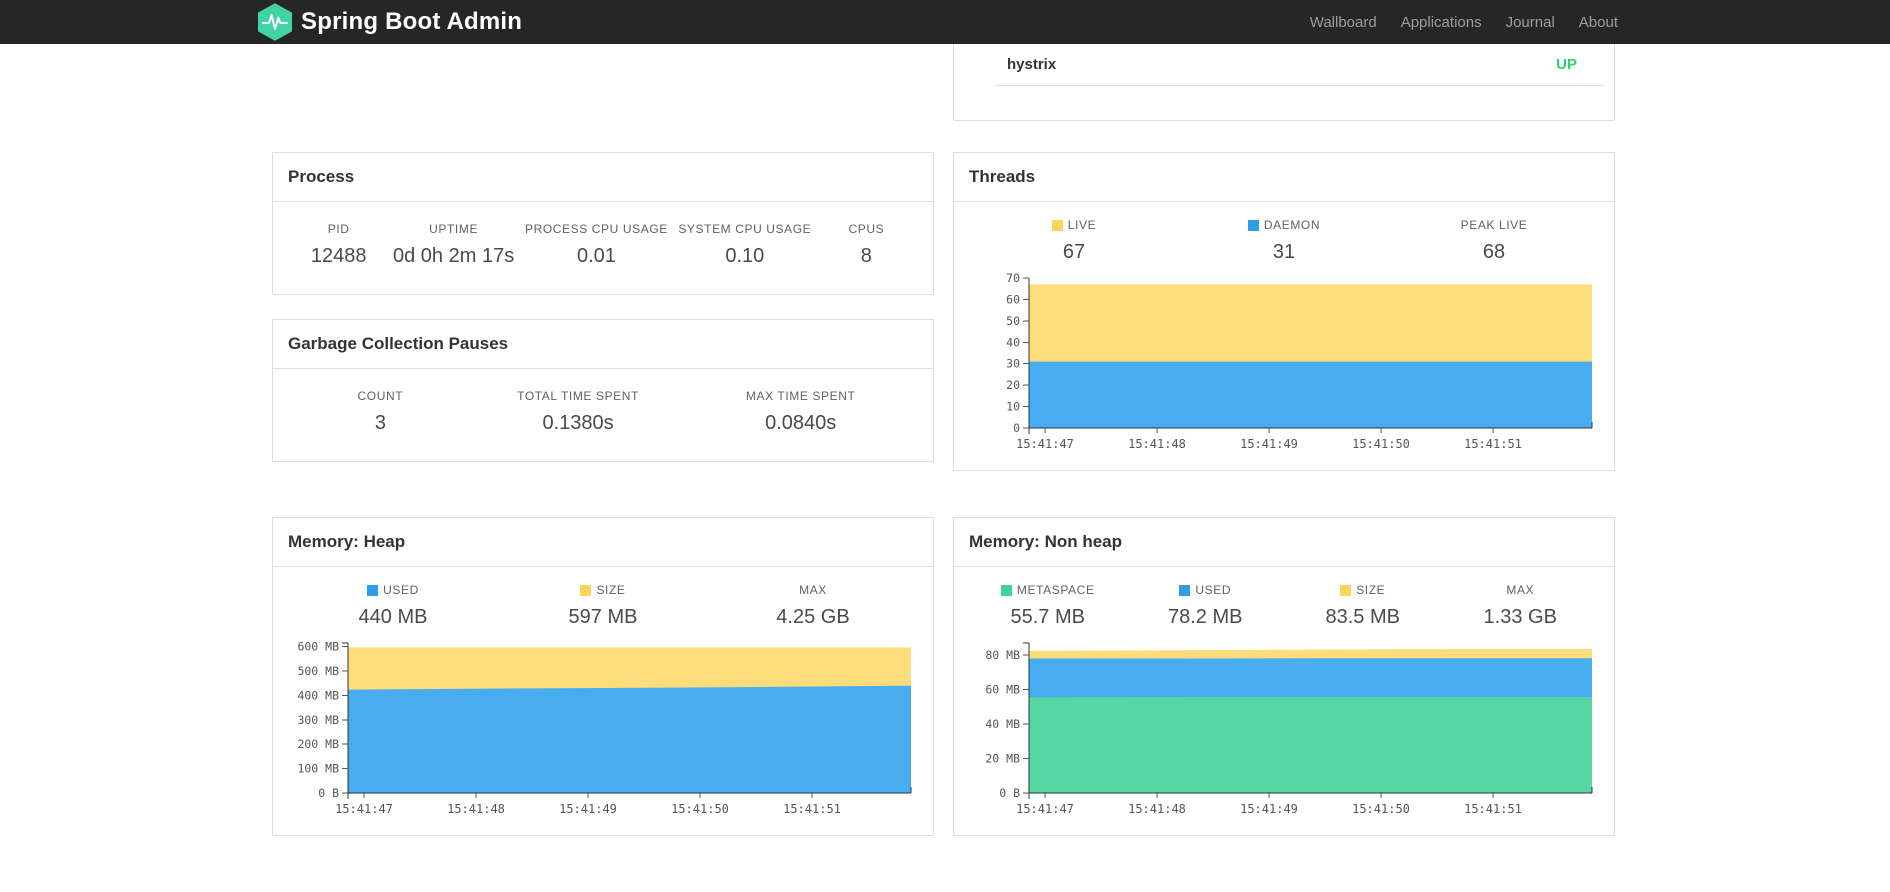 Image resolution: width=1890 pixels, height=892 pixels. What do you see at coordinates (745, 244) in the screenshot?
I see `stat-system-cpu-usage: SYSTEM CPU USAGE 0.10` at bounding box center [745, 244].